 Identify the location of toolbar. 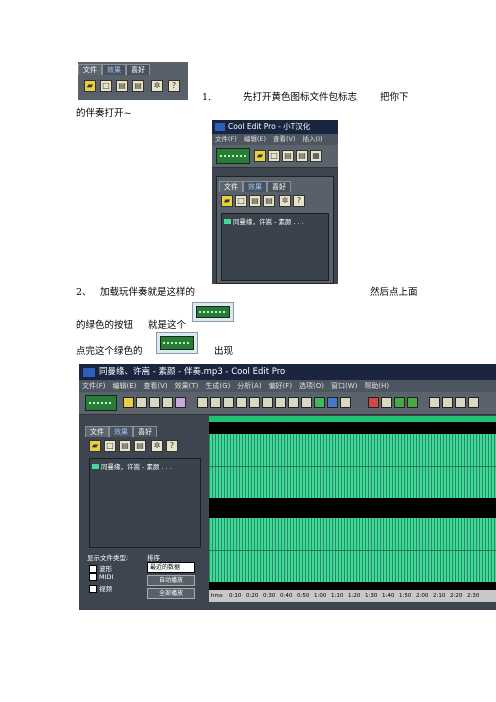
(287, 403).